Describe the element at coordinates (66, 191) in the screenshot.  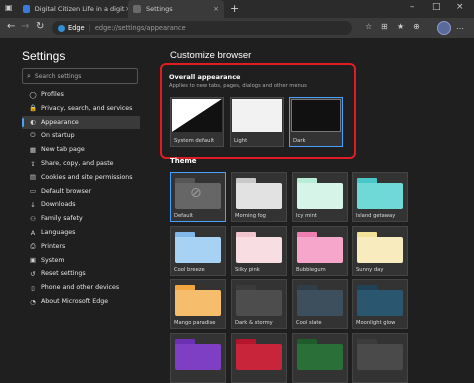
I see `sidebar-item-label: Default browser` at that location.